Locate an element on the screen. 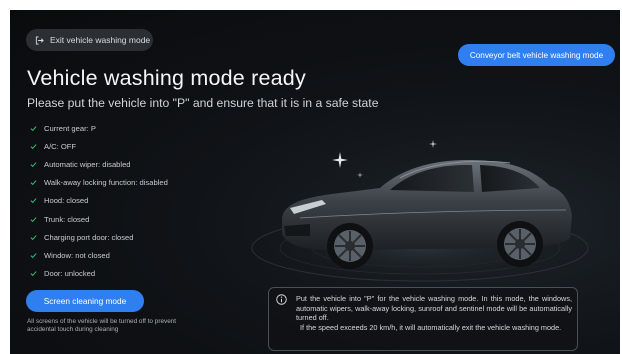  status-item-gear: Current gear: P is located at coordinates (99, 128).